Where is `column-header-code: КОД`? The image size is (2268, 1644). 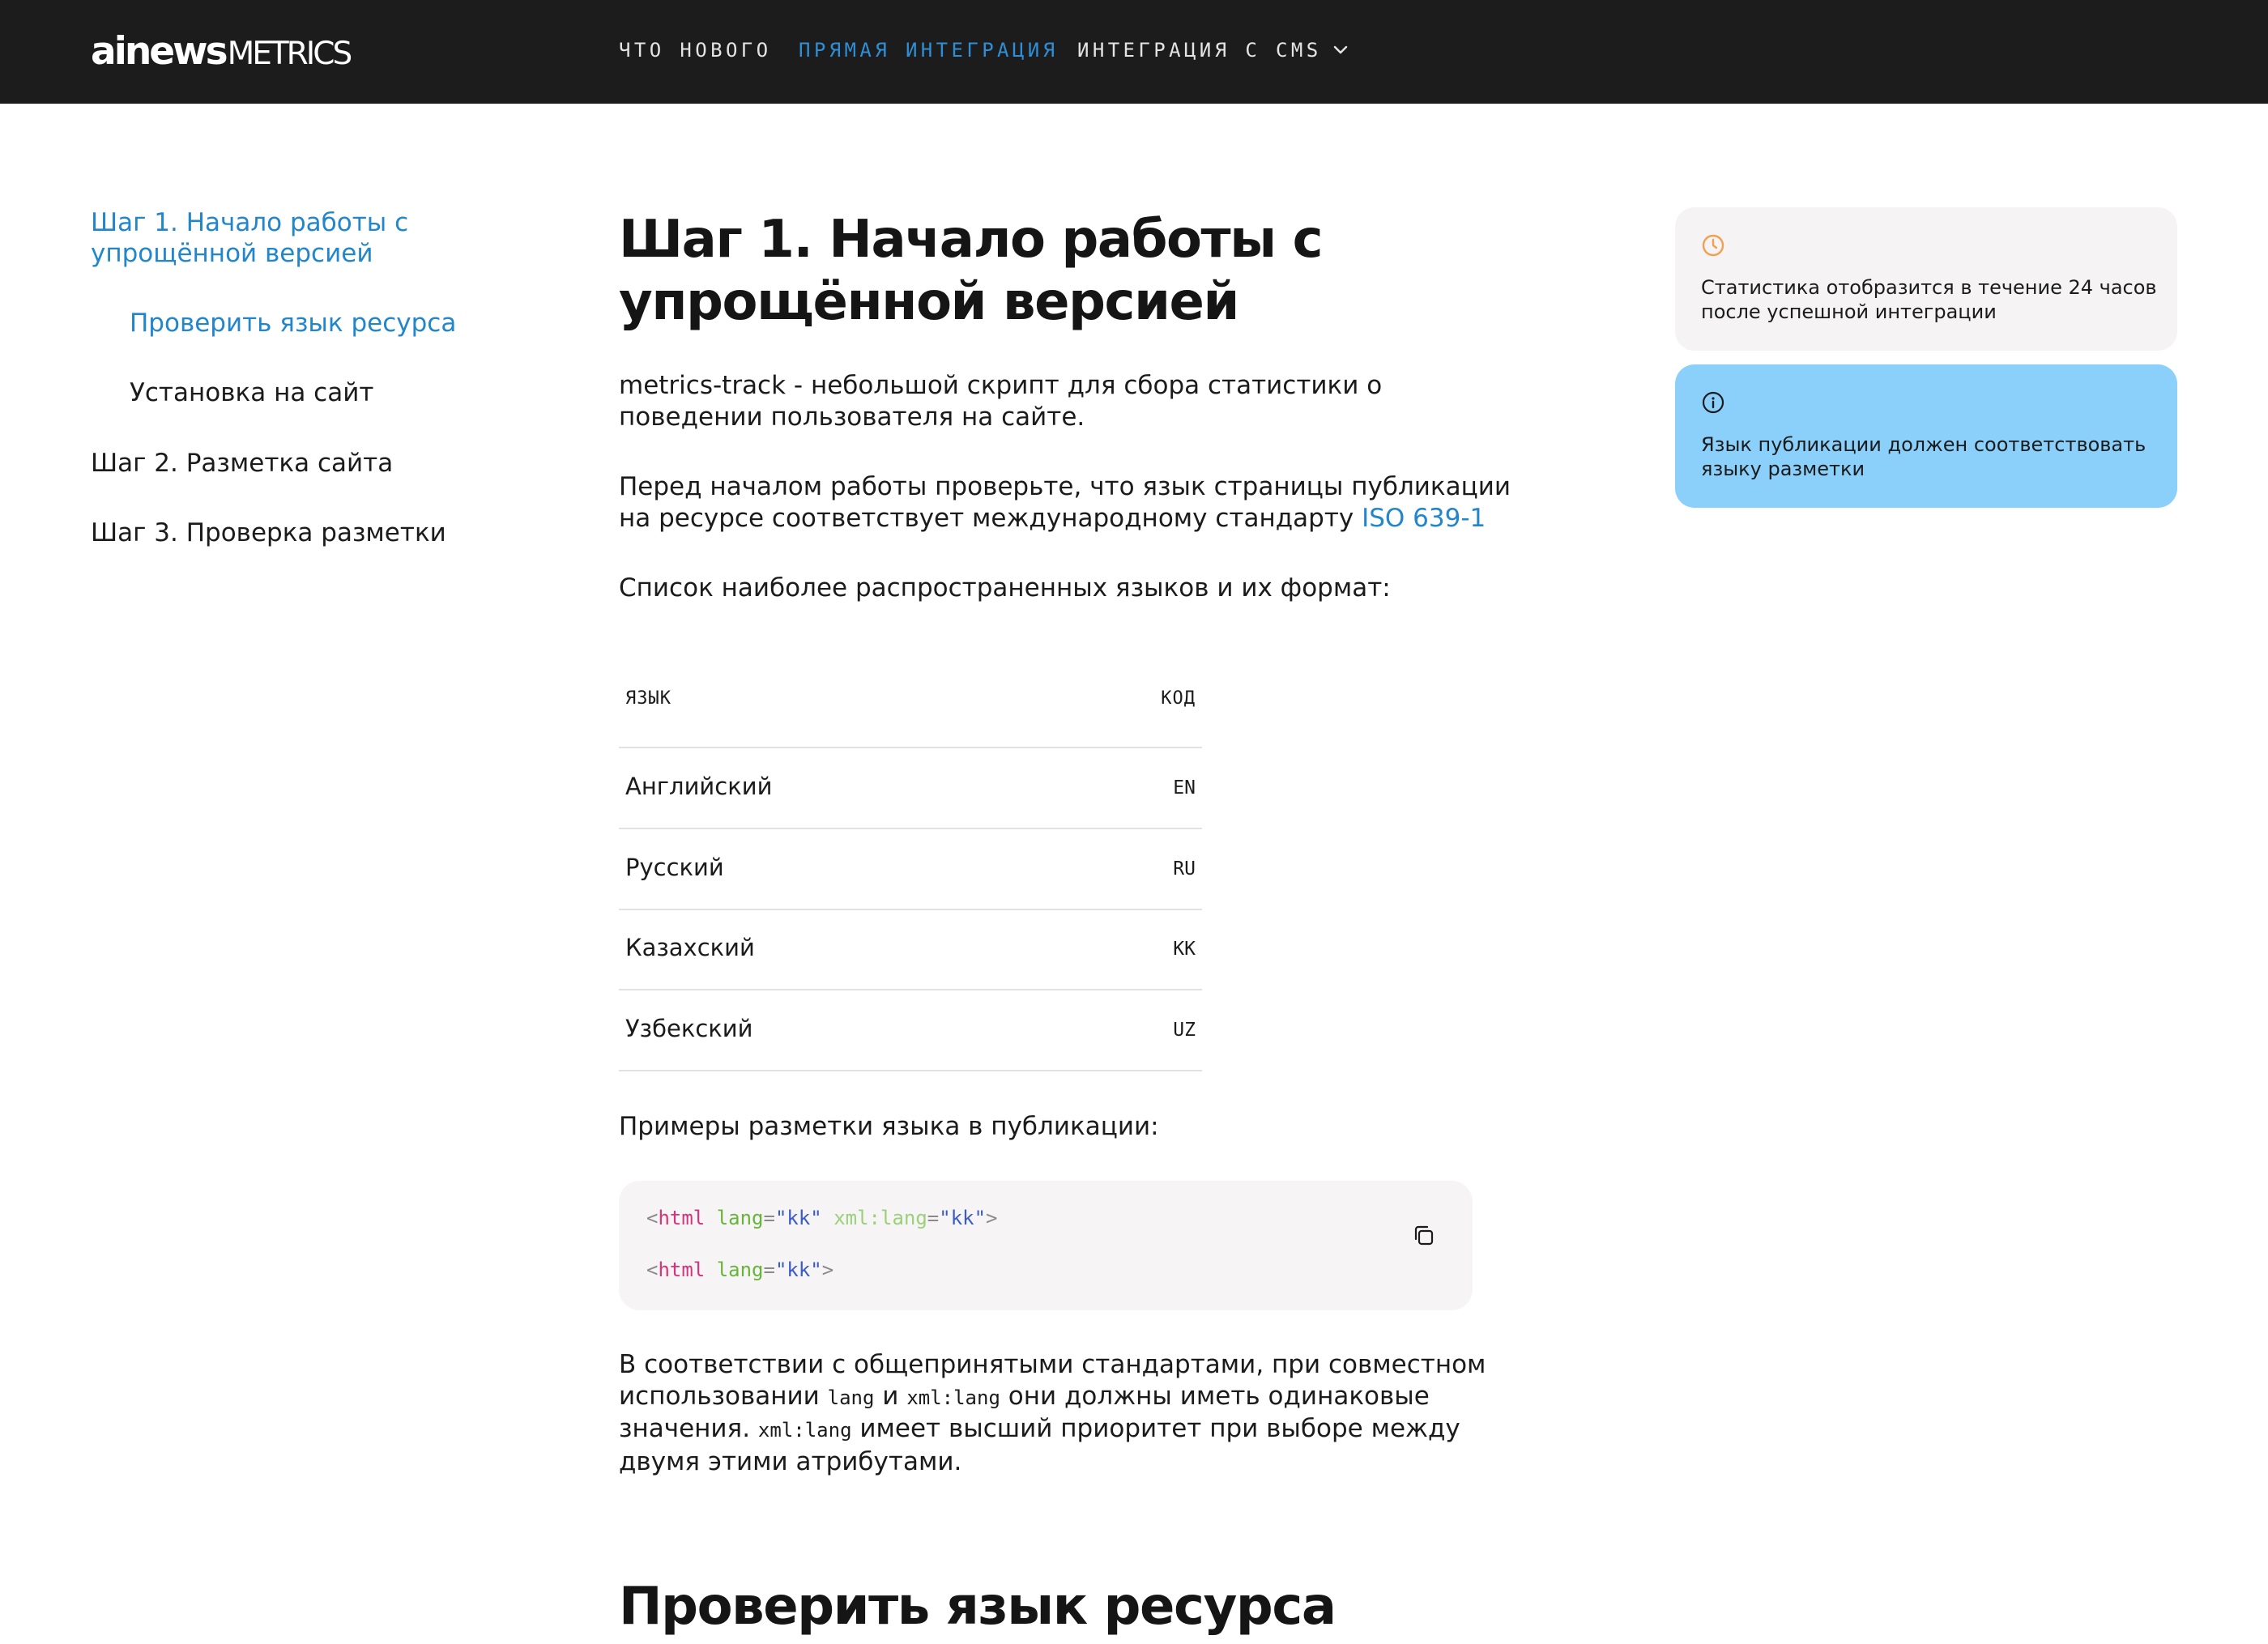
column-header-code: КОД is located at coordinates (1178, 698).